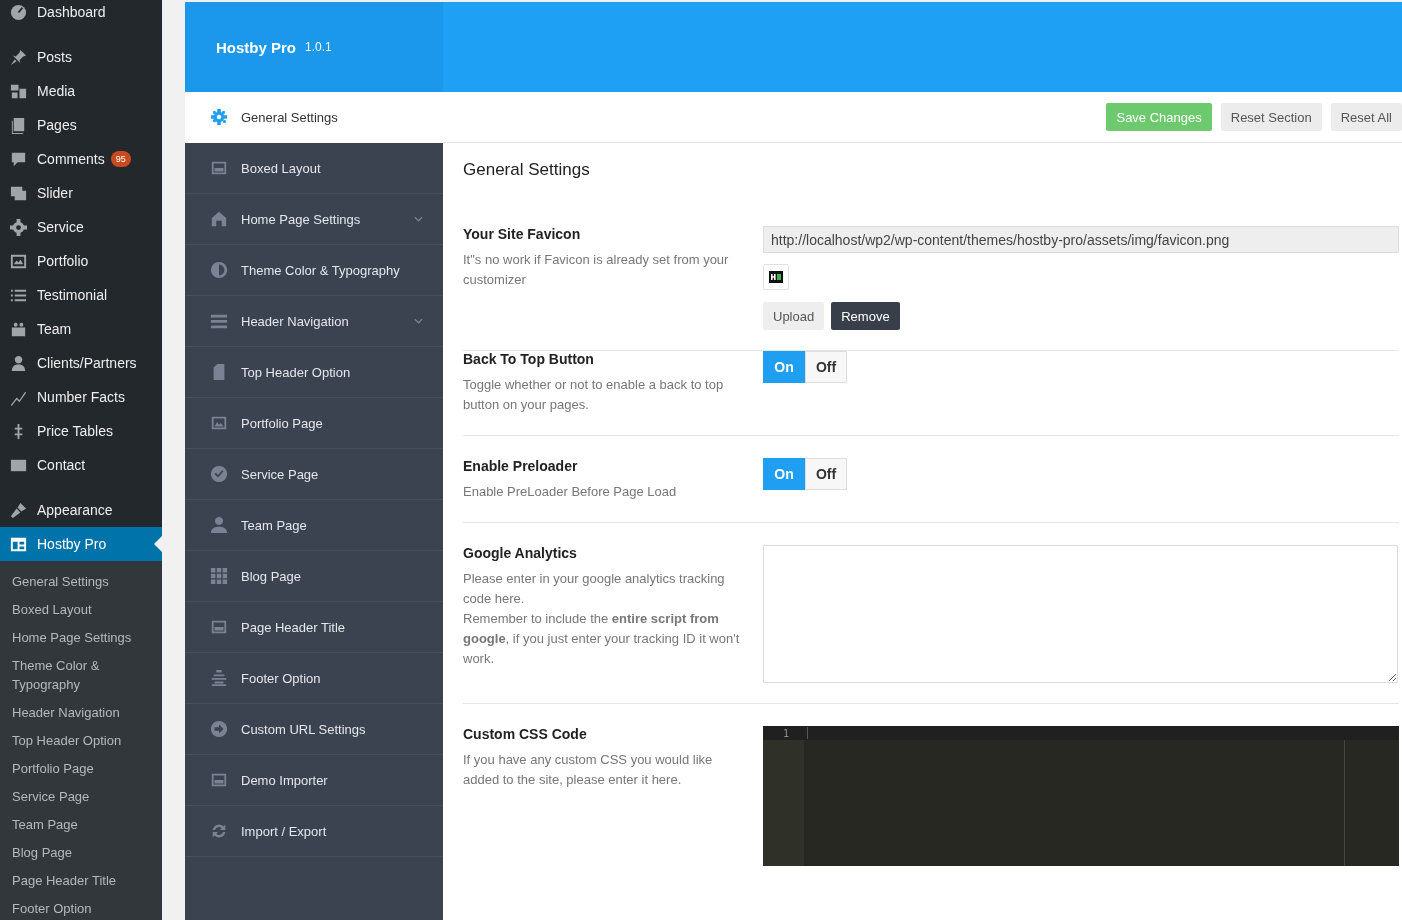 This screenshot has height=920, width=1402. I want to click on menu-label: Team, so click(54, 329).